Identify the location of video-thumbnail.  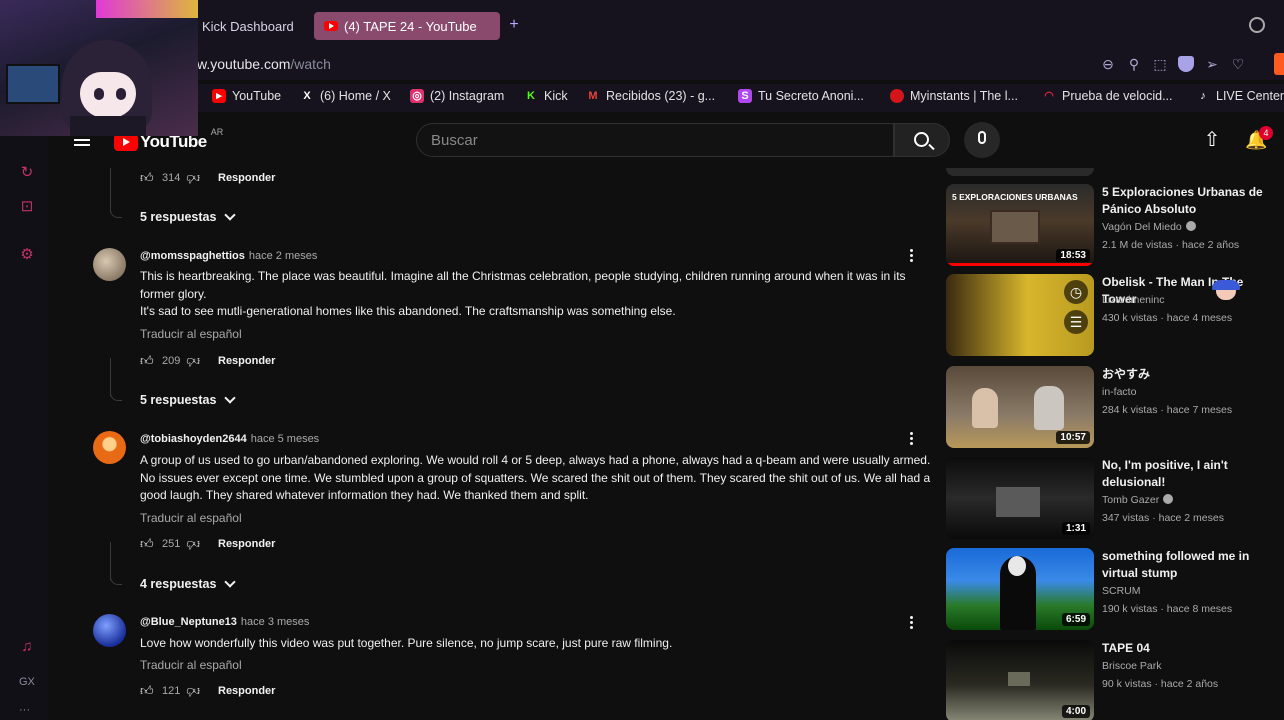
(1020, 172).